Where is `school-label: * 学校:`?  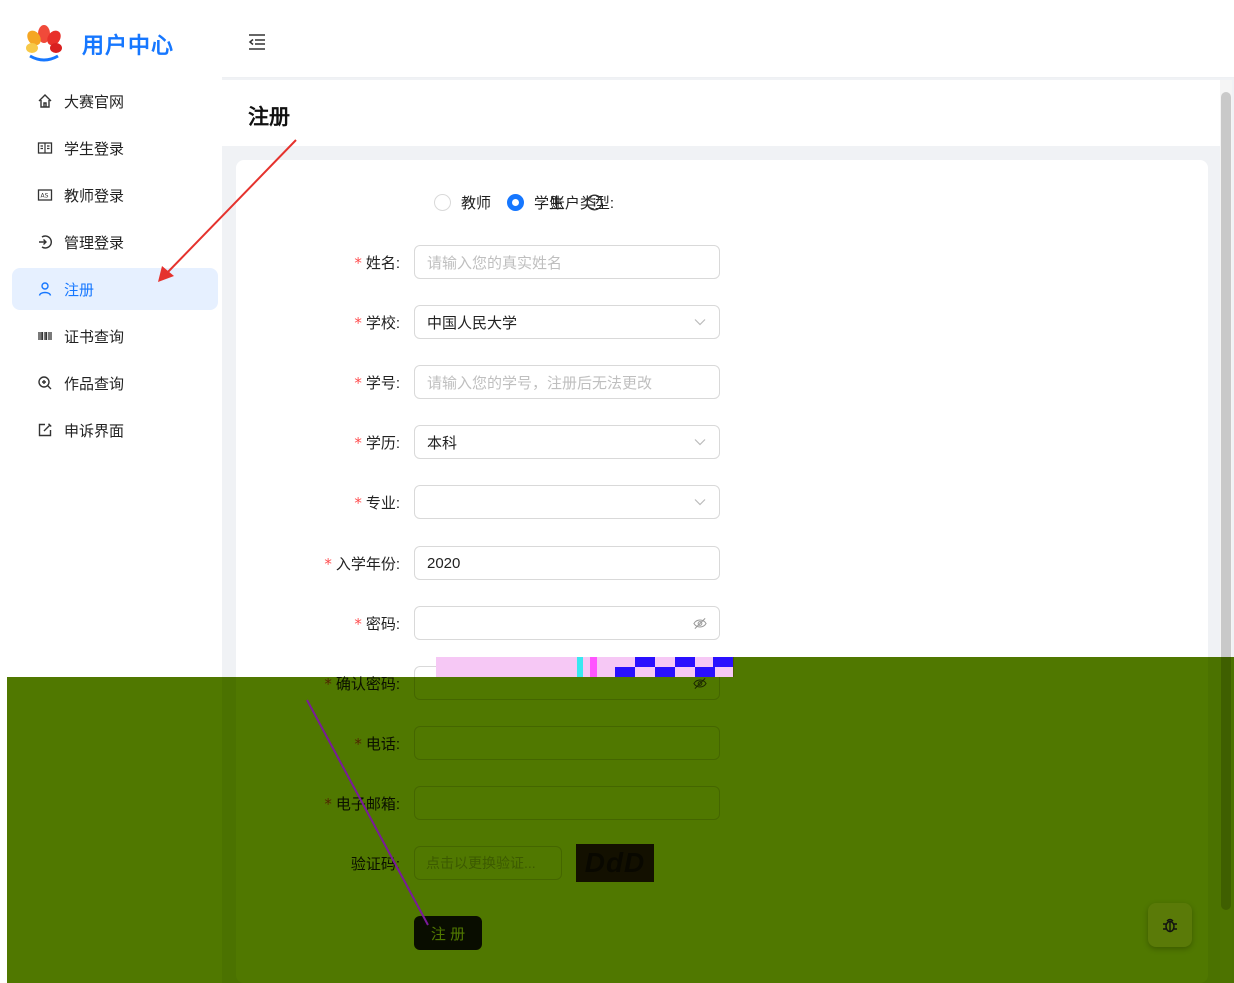 school-label: * 学校: is located at coordinates (377, 322).